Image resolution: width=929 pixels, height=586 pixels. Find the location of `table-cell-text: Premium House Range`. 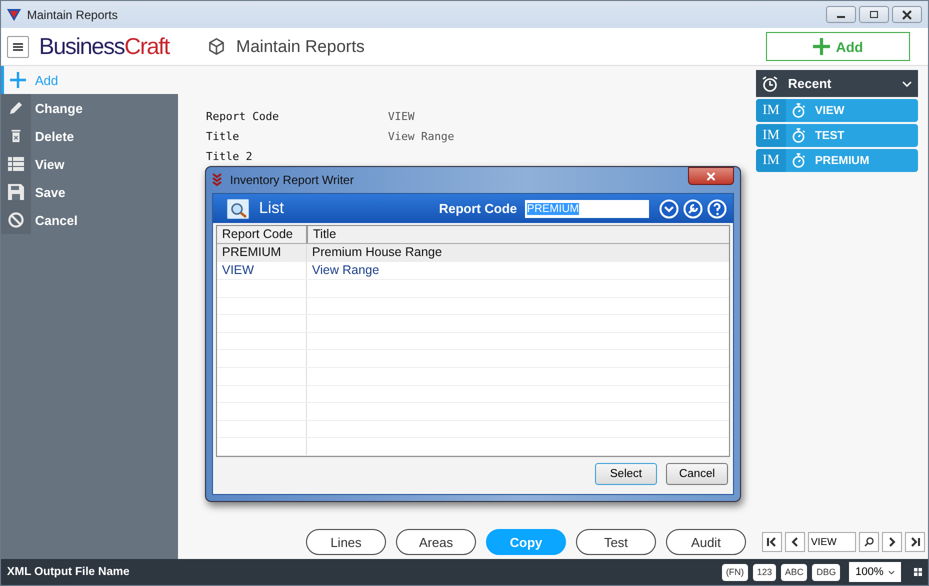

table-cell-text: Premium House Range is located at coordinates (376, 252).